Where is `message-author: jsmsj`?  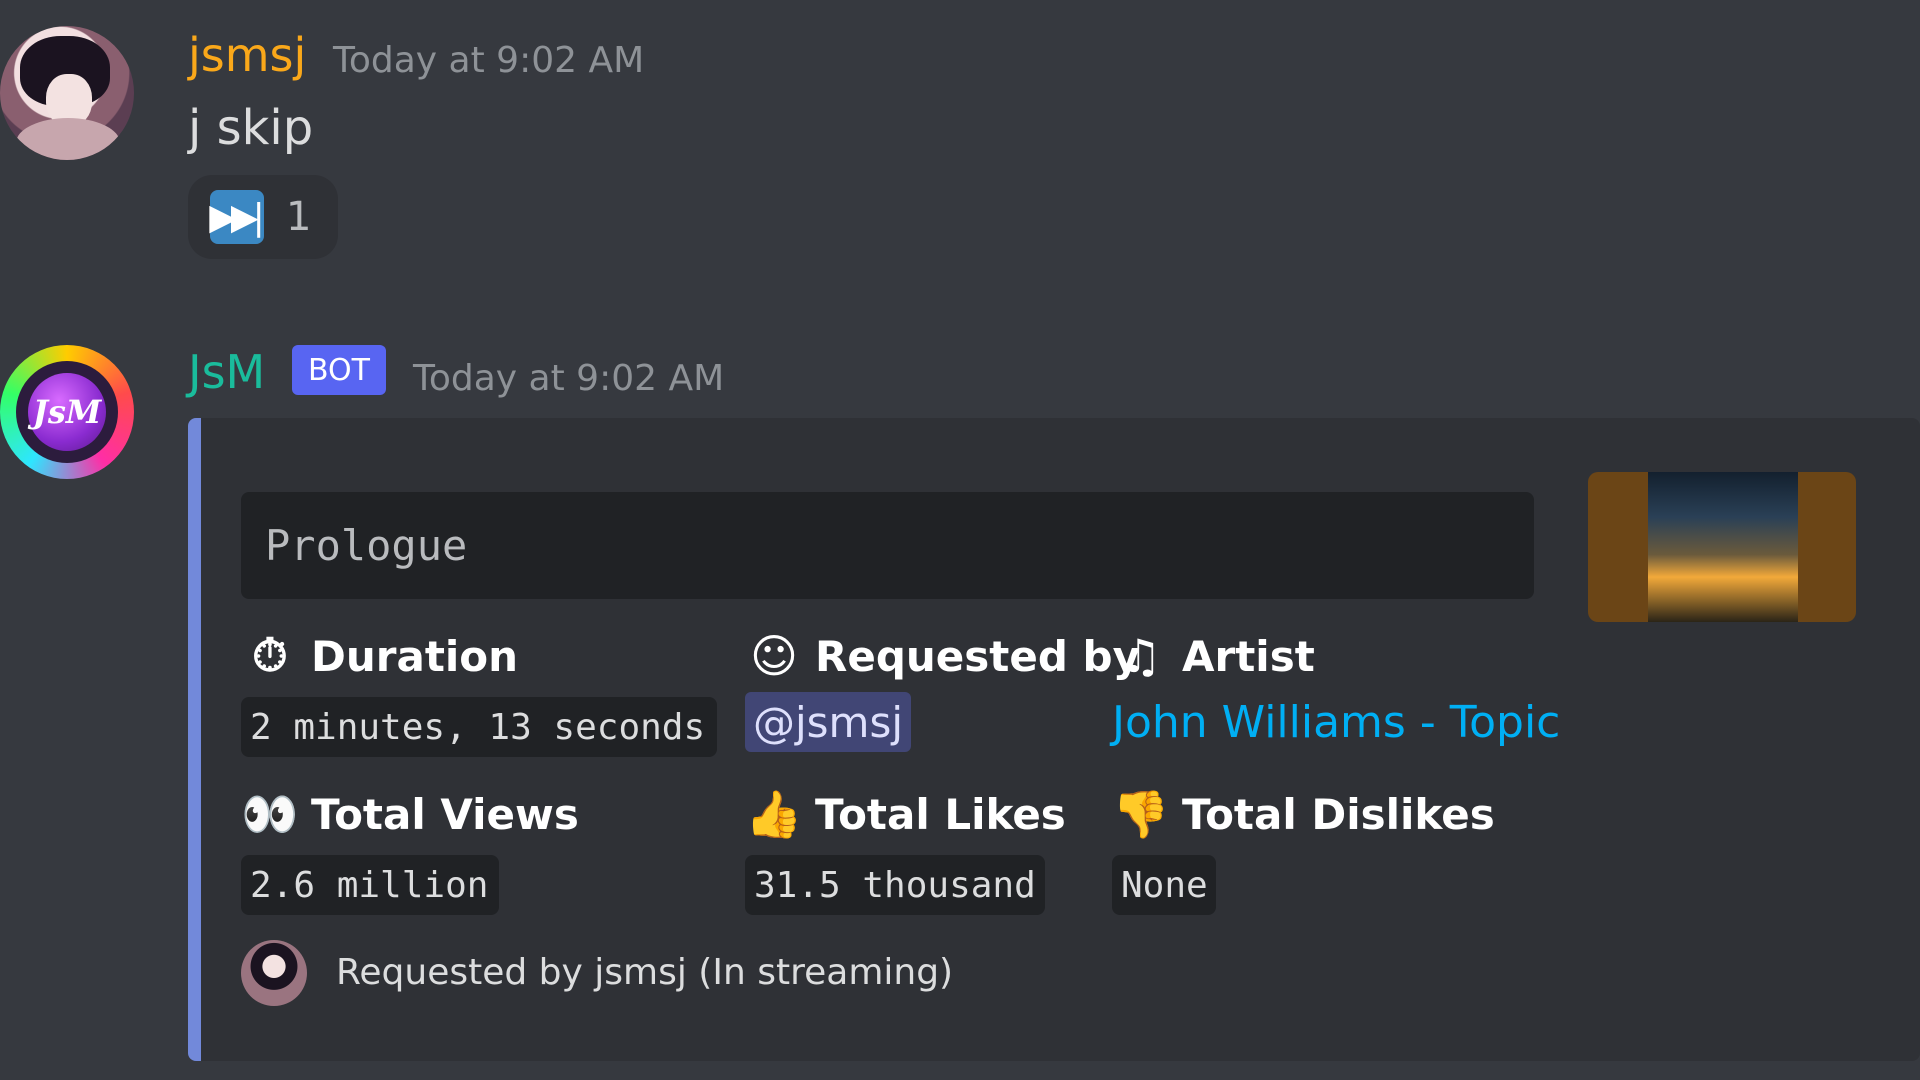
message-author: jsmsj is located at coordinates (247, 55).